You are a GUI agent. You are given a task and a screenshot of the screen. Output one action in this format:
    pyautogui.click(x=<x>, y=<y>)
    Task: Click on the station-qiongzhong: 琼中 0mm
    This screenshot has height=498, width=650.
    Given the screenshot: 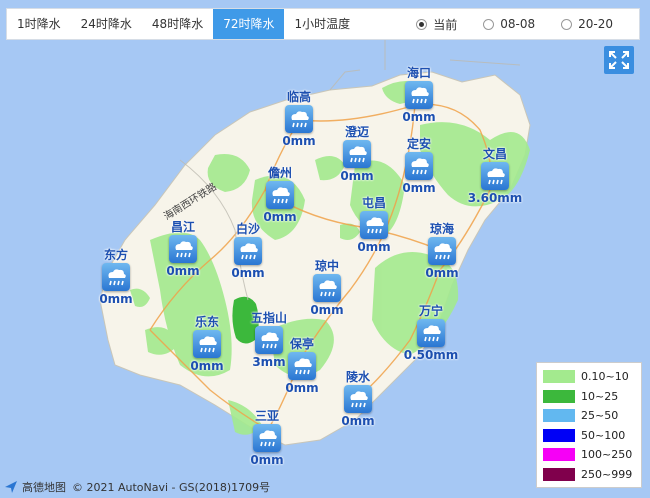 What is the action you would take?
    pyautogui.click(x=327, y=288)
    